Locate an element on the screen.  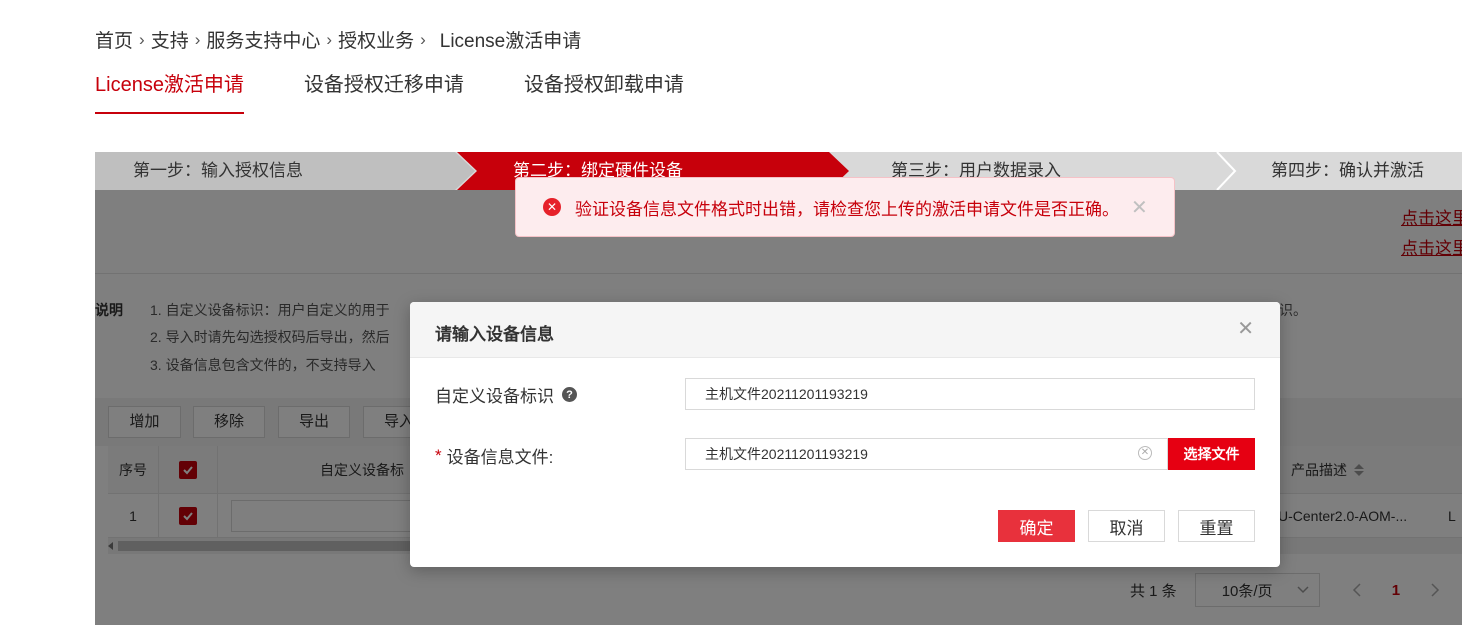
custom-id-input is located at coordinates (970, 394).